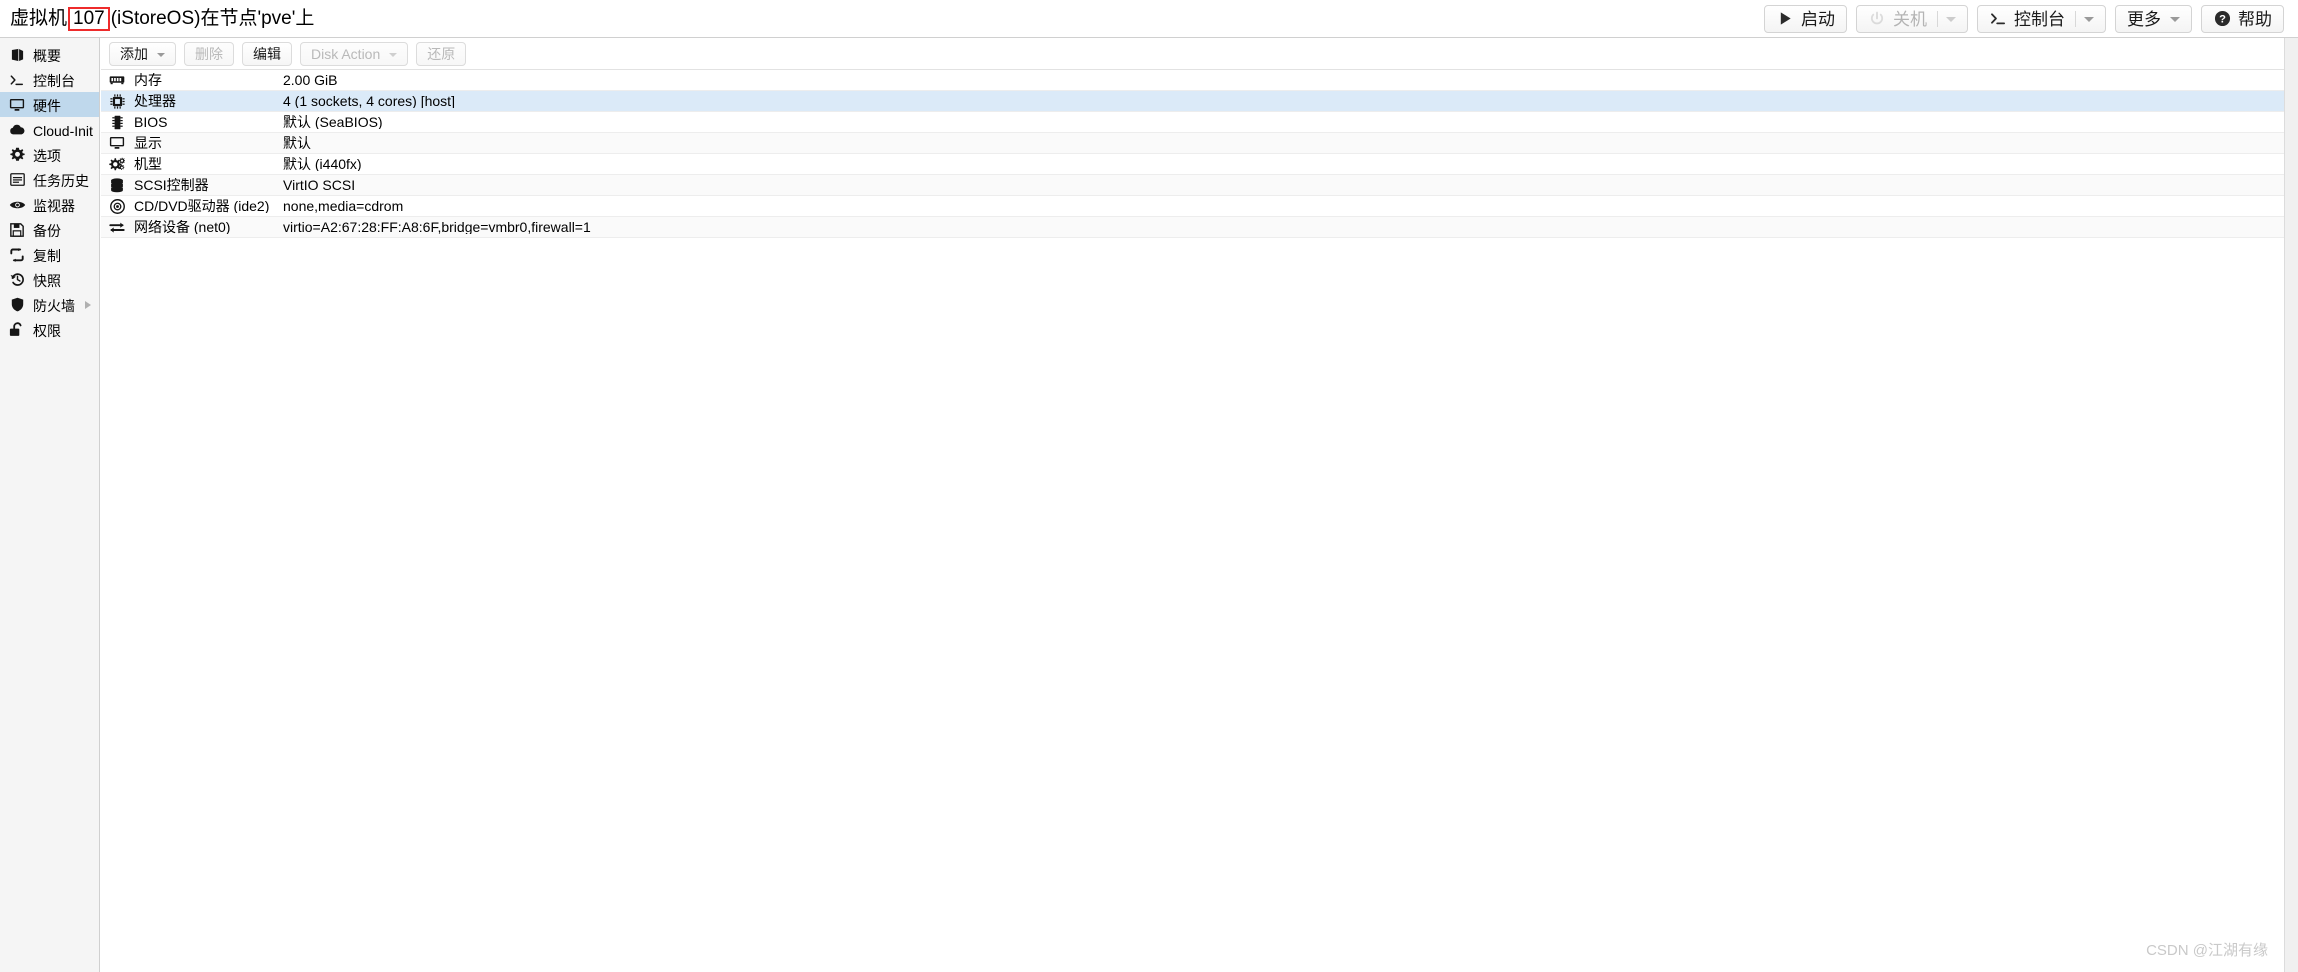  What do you see at coordinates (2207, 950) in the screenshot?
I see `watermark: CSDN @江湖有缘` at bounding box center [2207, 950].